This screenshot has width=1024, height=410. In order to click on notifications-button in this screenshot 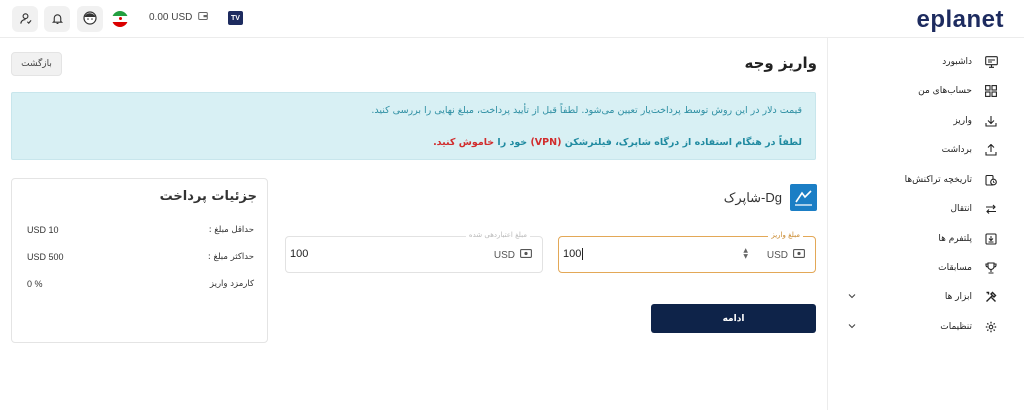, I will do `click(57, 19)`.